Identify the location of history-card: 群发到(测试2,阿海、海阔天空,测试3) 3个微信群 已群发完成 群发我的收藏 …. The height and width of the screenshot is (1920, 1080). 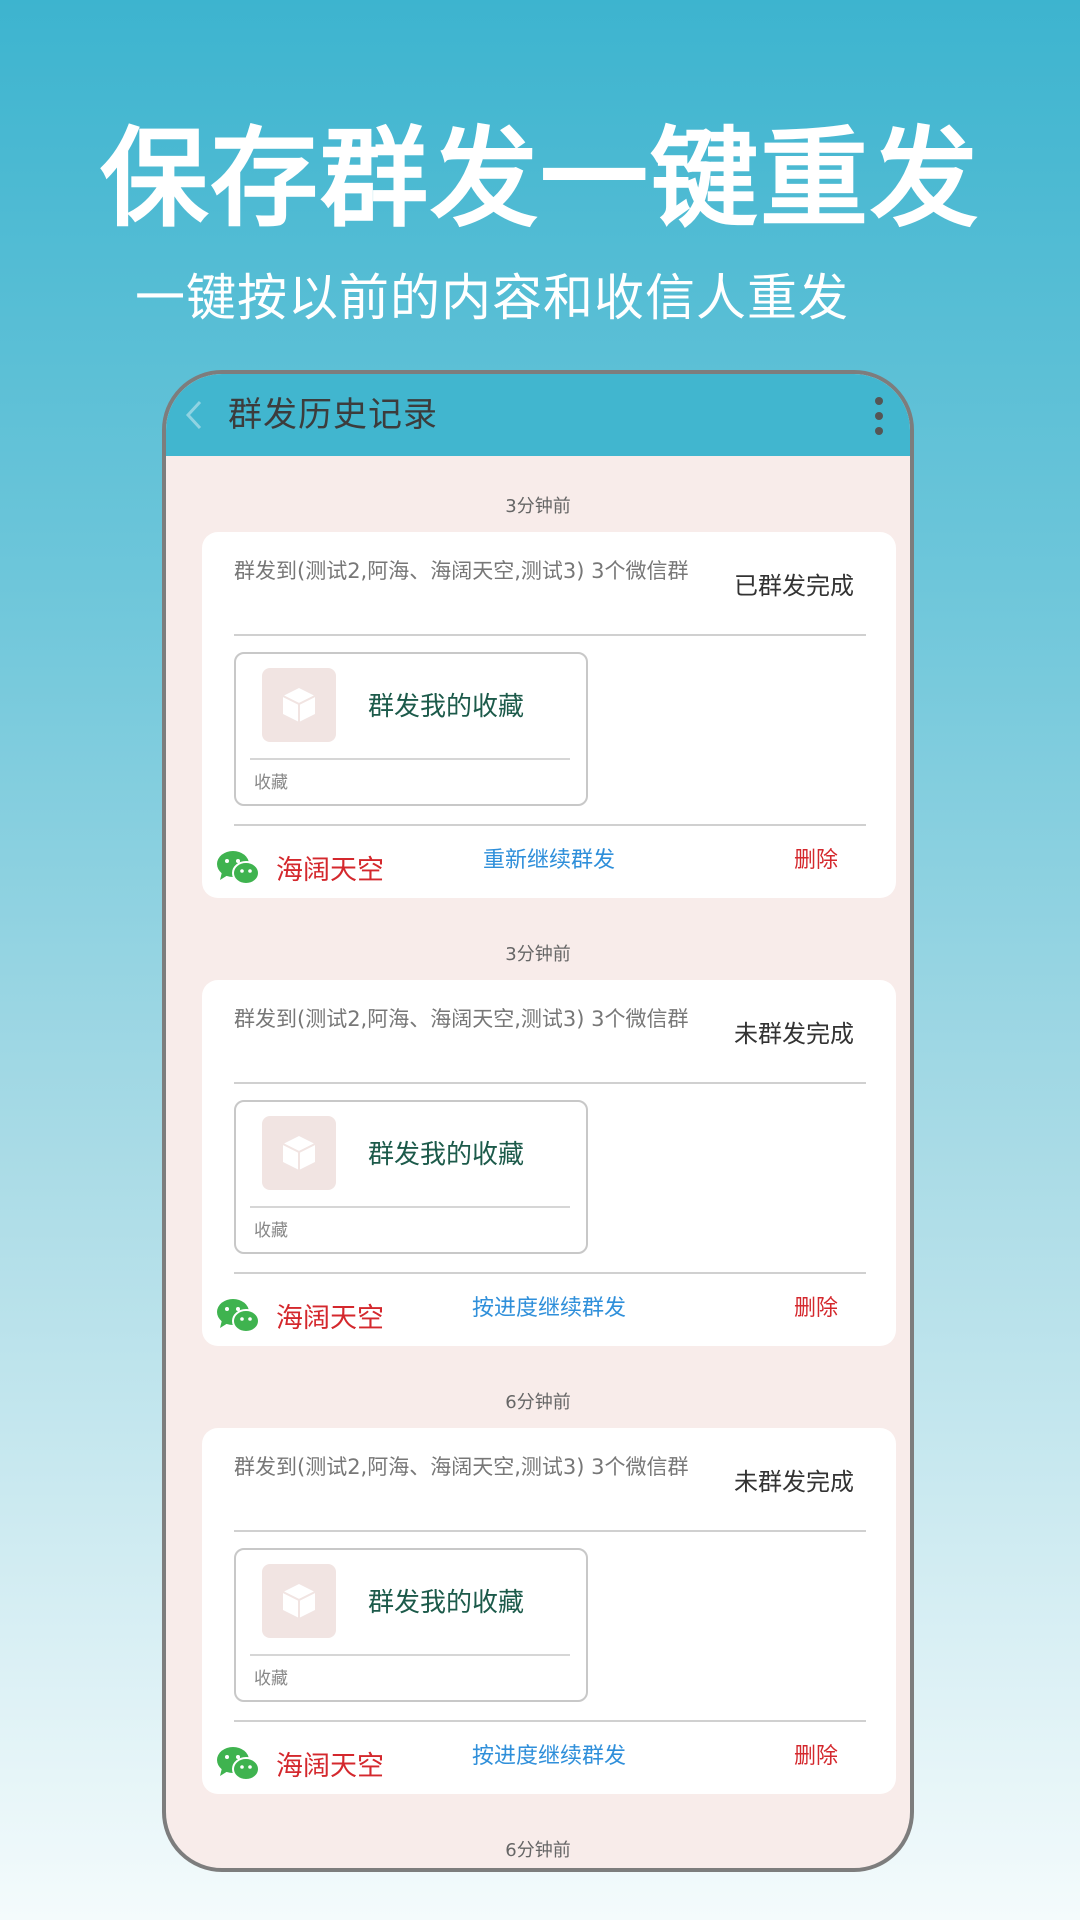
(549, 715).